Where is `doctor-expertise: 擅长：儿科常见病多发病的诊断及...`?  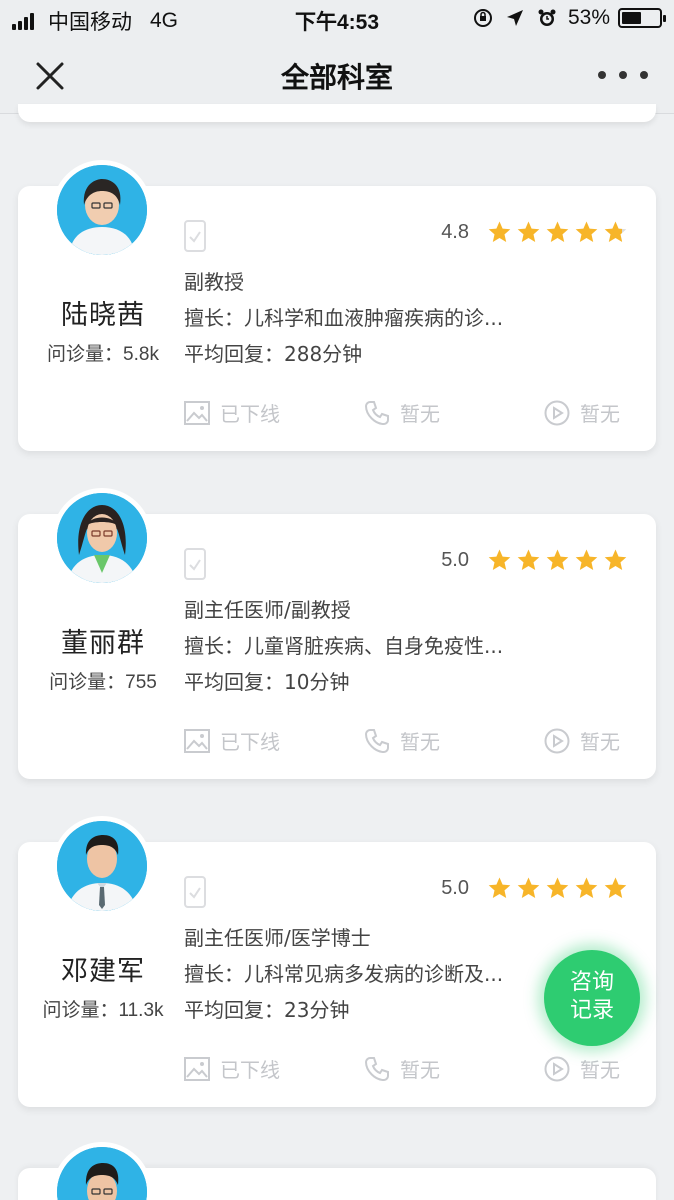
doctor-expertise: 擅长：儿科常见病多发病的诊断及... is located at coordinates (344, 974).